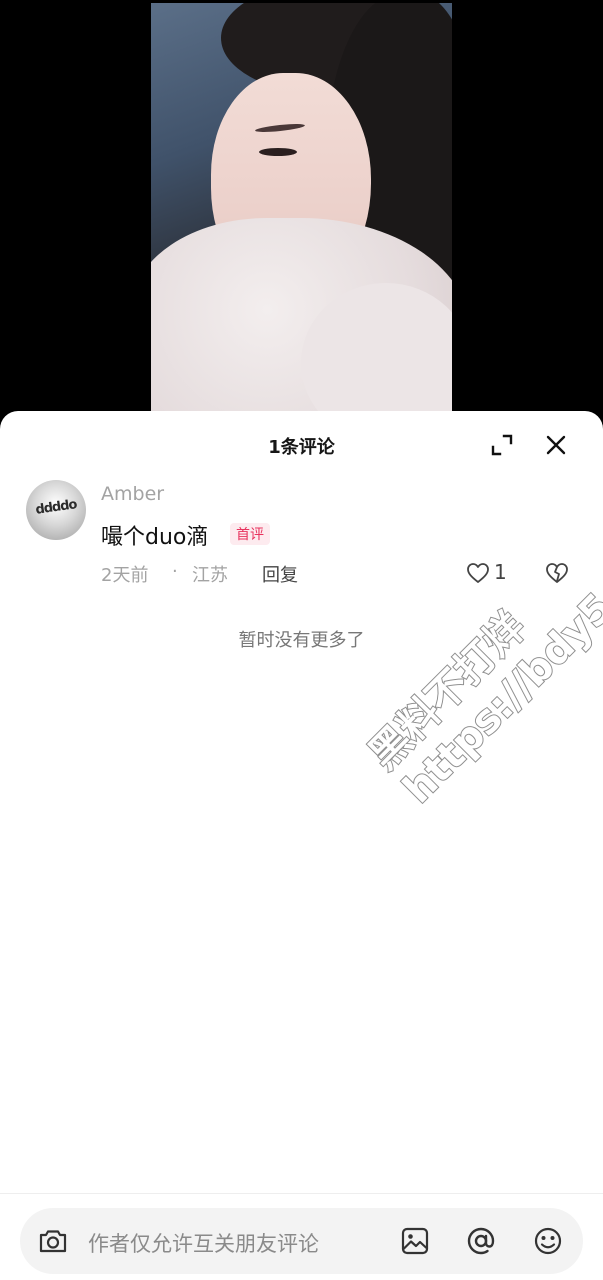 This screenshot has height=1280, width=603. I want to click on comment-sheet-header: 1条评论, so click(301, 445).